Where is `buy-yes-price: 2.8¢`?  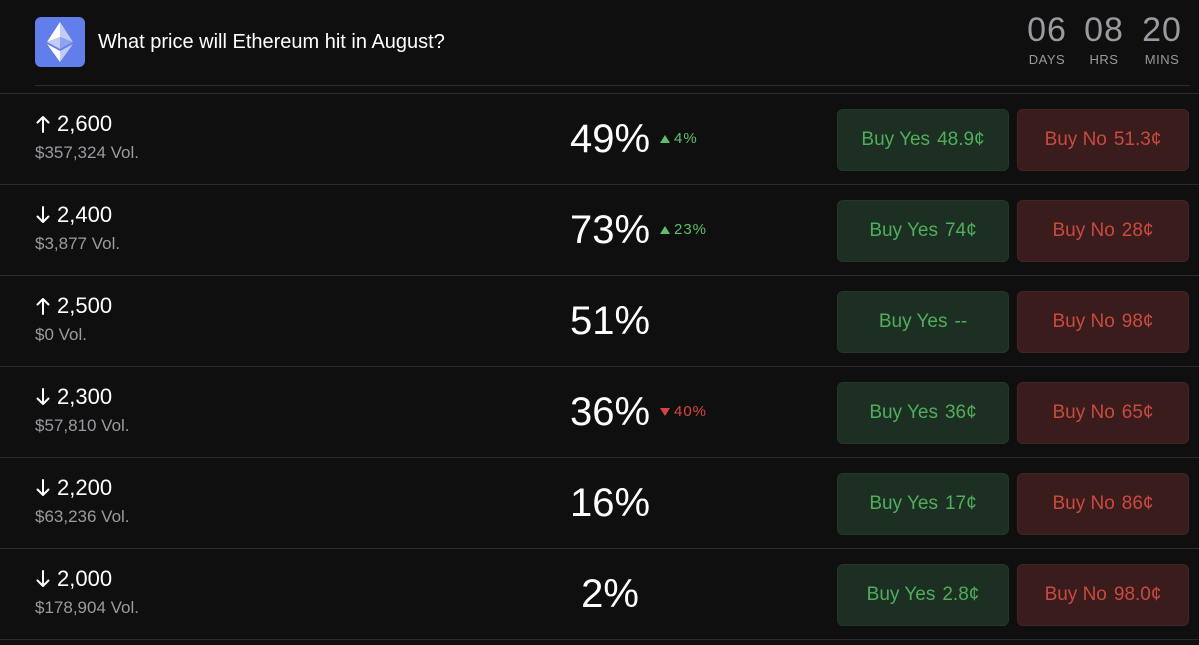
buy-yes-price: 2.8¢ is located at coordinates (961, 594).